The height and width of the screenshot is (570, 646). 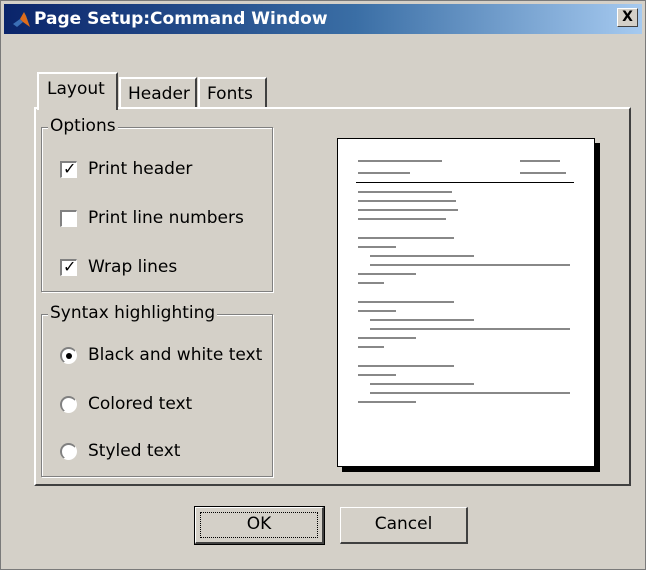 I want to click on checkbox-unchecked-icon, so click(x=68, y=218).